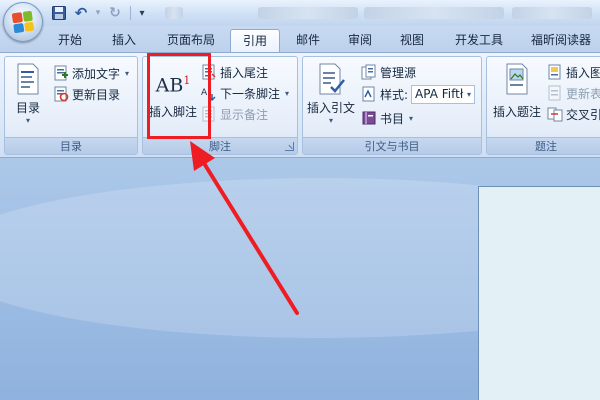 Image resolution: width=600 pixels, height=400 pixels. What do you see at coordinates (583, 93) in the screenshot?
I see `update-table-label: 更新表` at bounding box center [583, 93].